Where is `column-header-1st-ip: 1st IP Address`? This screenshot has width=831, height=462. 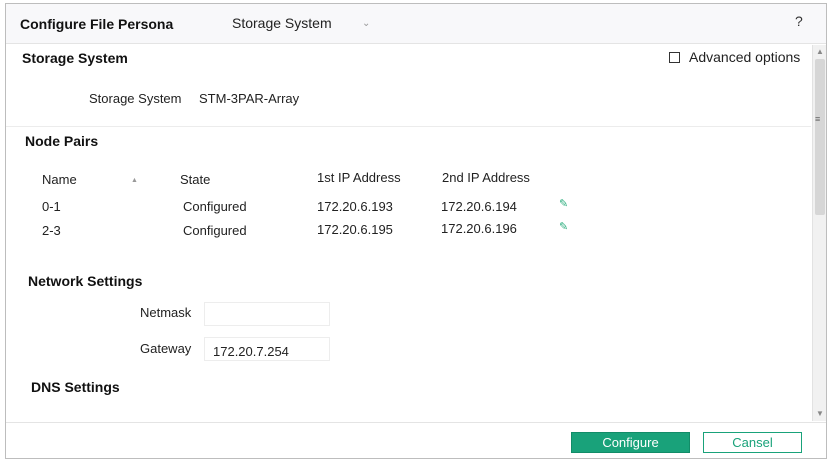
column-header-1st-ip: 1st IP Address is located at coordinates (359, 177).